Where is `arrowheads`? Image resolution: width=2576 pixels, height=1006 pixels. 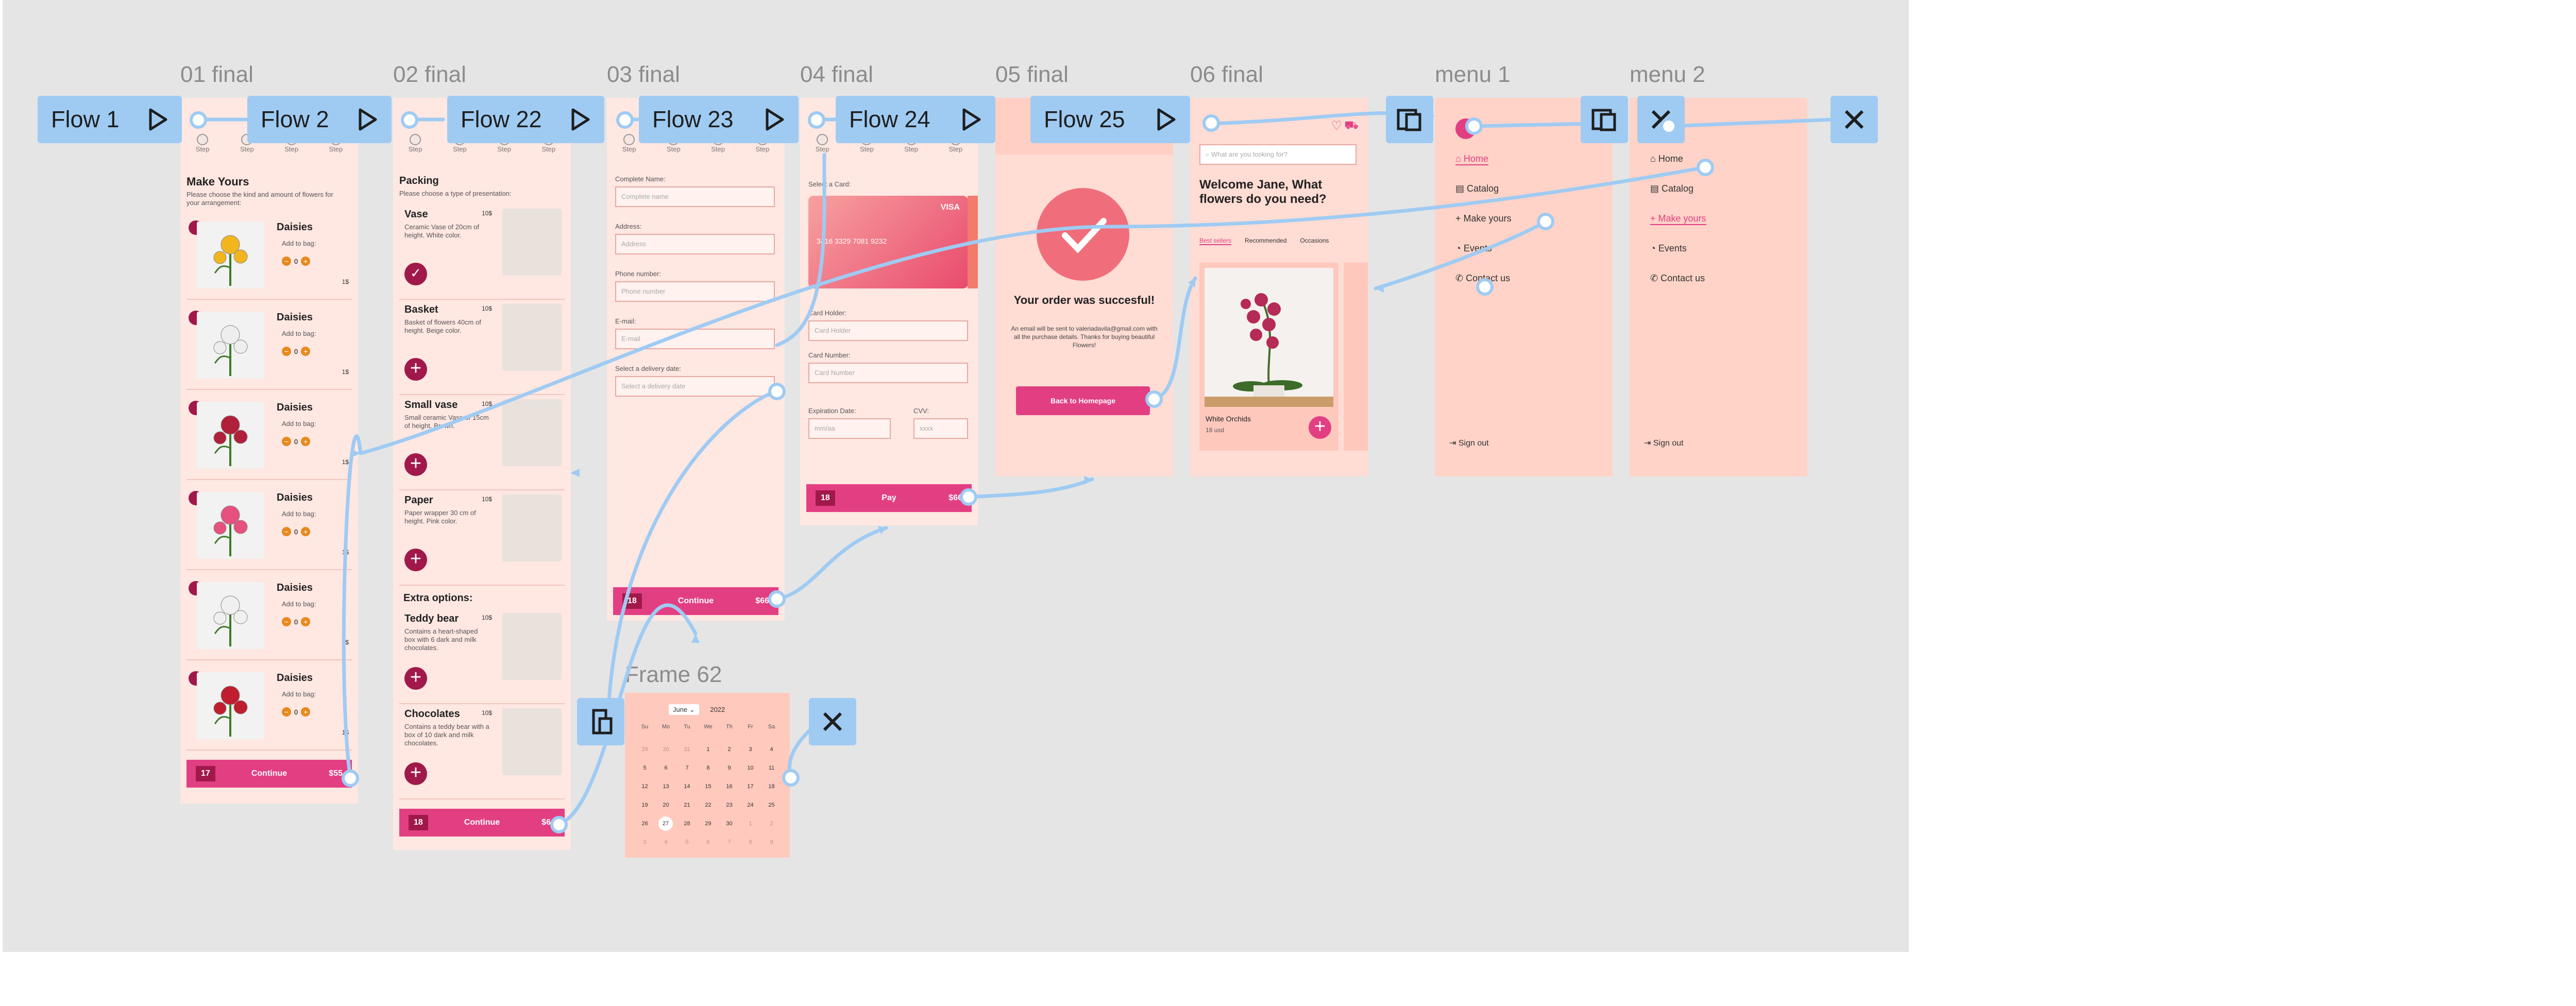 arrowheads is located at coordinates (867, 461).